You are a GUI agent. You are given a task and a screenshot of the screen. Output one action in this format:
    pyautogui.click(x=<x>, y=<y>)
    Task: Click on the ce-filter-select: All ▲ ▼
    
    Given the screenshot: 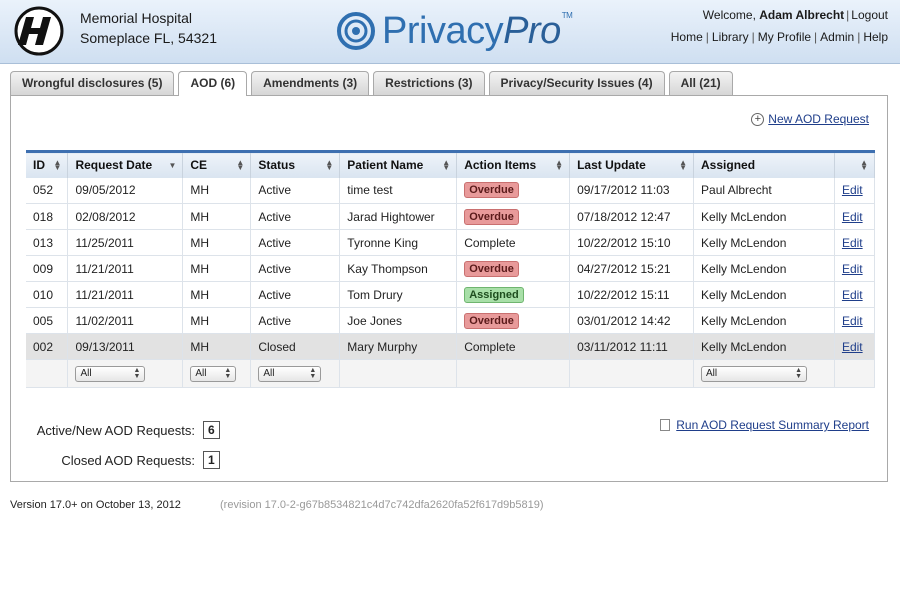 What is the action you would take?
    pyautogui.click(x=213, y=374)
    